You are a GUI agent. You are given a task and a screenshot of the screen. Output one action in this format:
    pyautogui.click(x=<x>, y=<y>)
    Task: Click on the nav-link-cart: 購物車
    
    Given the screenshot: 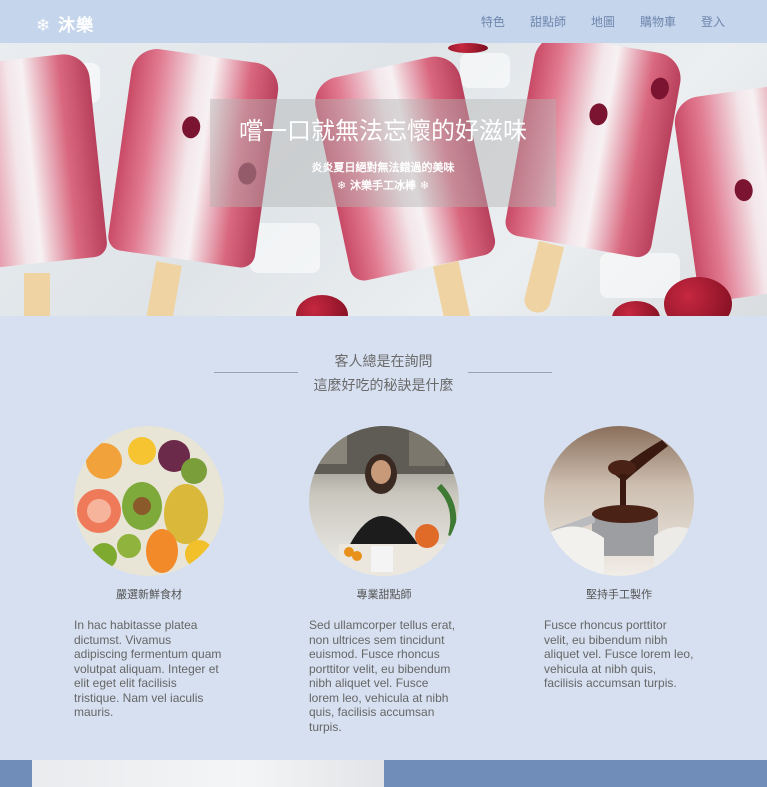 What is the action you would take?
    pyautogui.click(x=658, y=21)
    